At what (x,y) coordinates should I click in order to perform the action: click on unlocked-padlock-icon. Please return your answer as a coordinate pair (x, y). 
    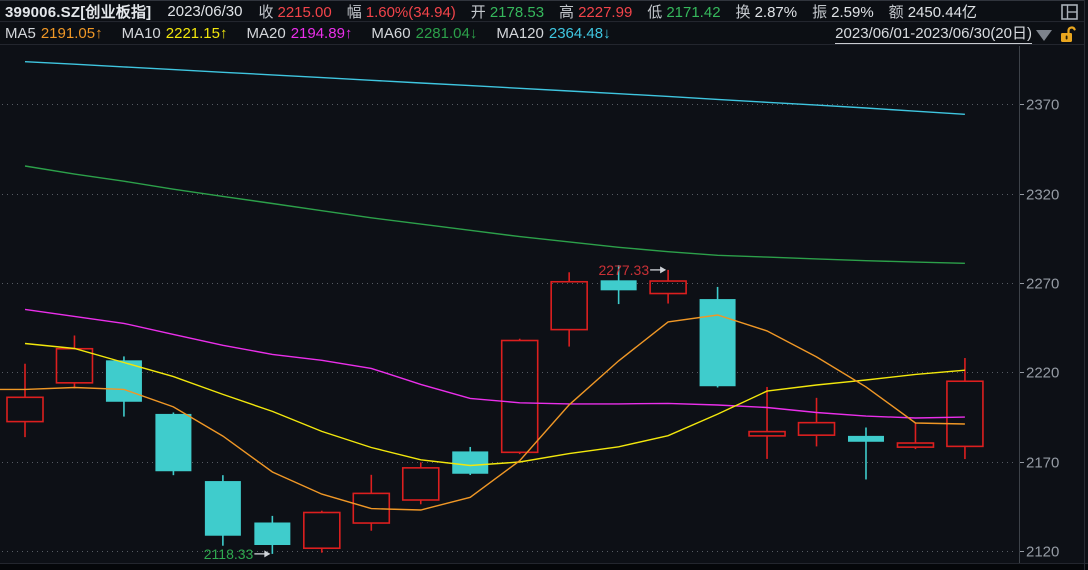
    Looking at the image, I should click on (1068, 35).